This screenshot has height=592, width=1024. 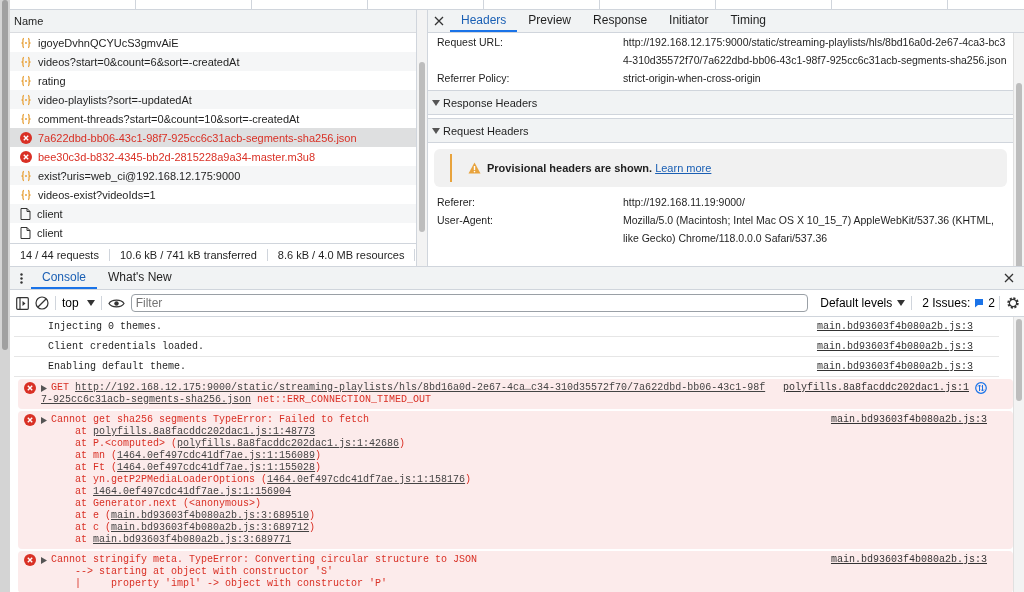 What do you see at coordinates (466, 220) in the screenshot?
I see `header-name: User-Agent:` at bounding box center [466, 220].